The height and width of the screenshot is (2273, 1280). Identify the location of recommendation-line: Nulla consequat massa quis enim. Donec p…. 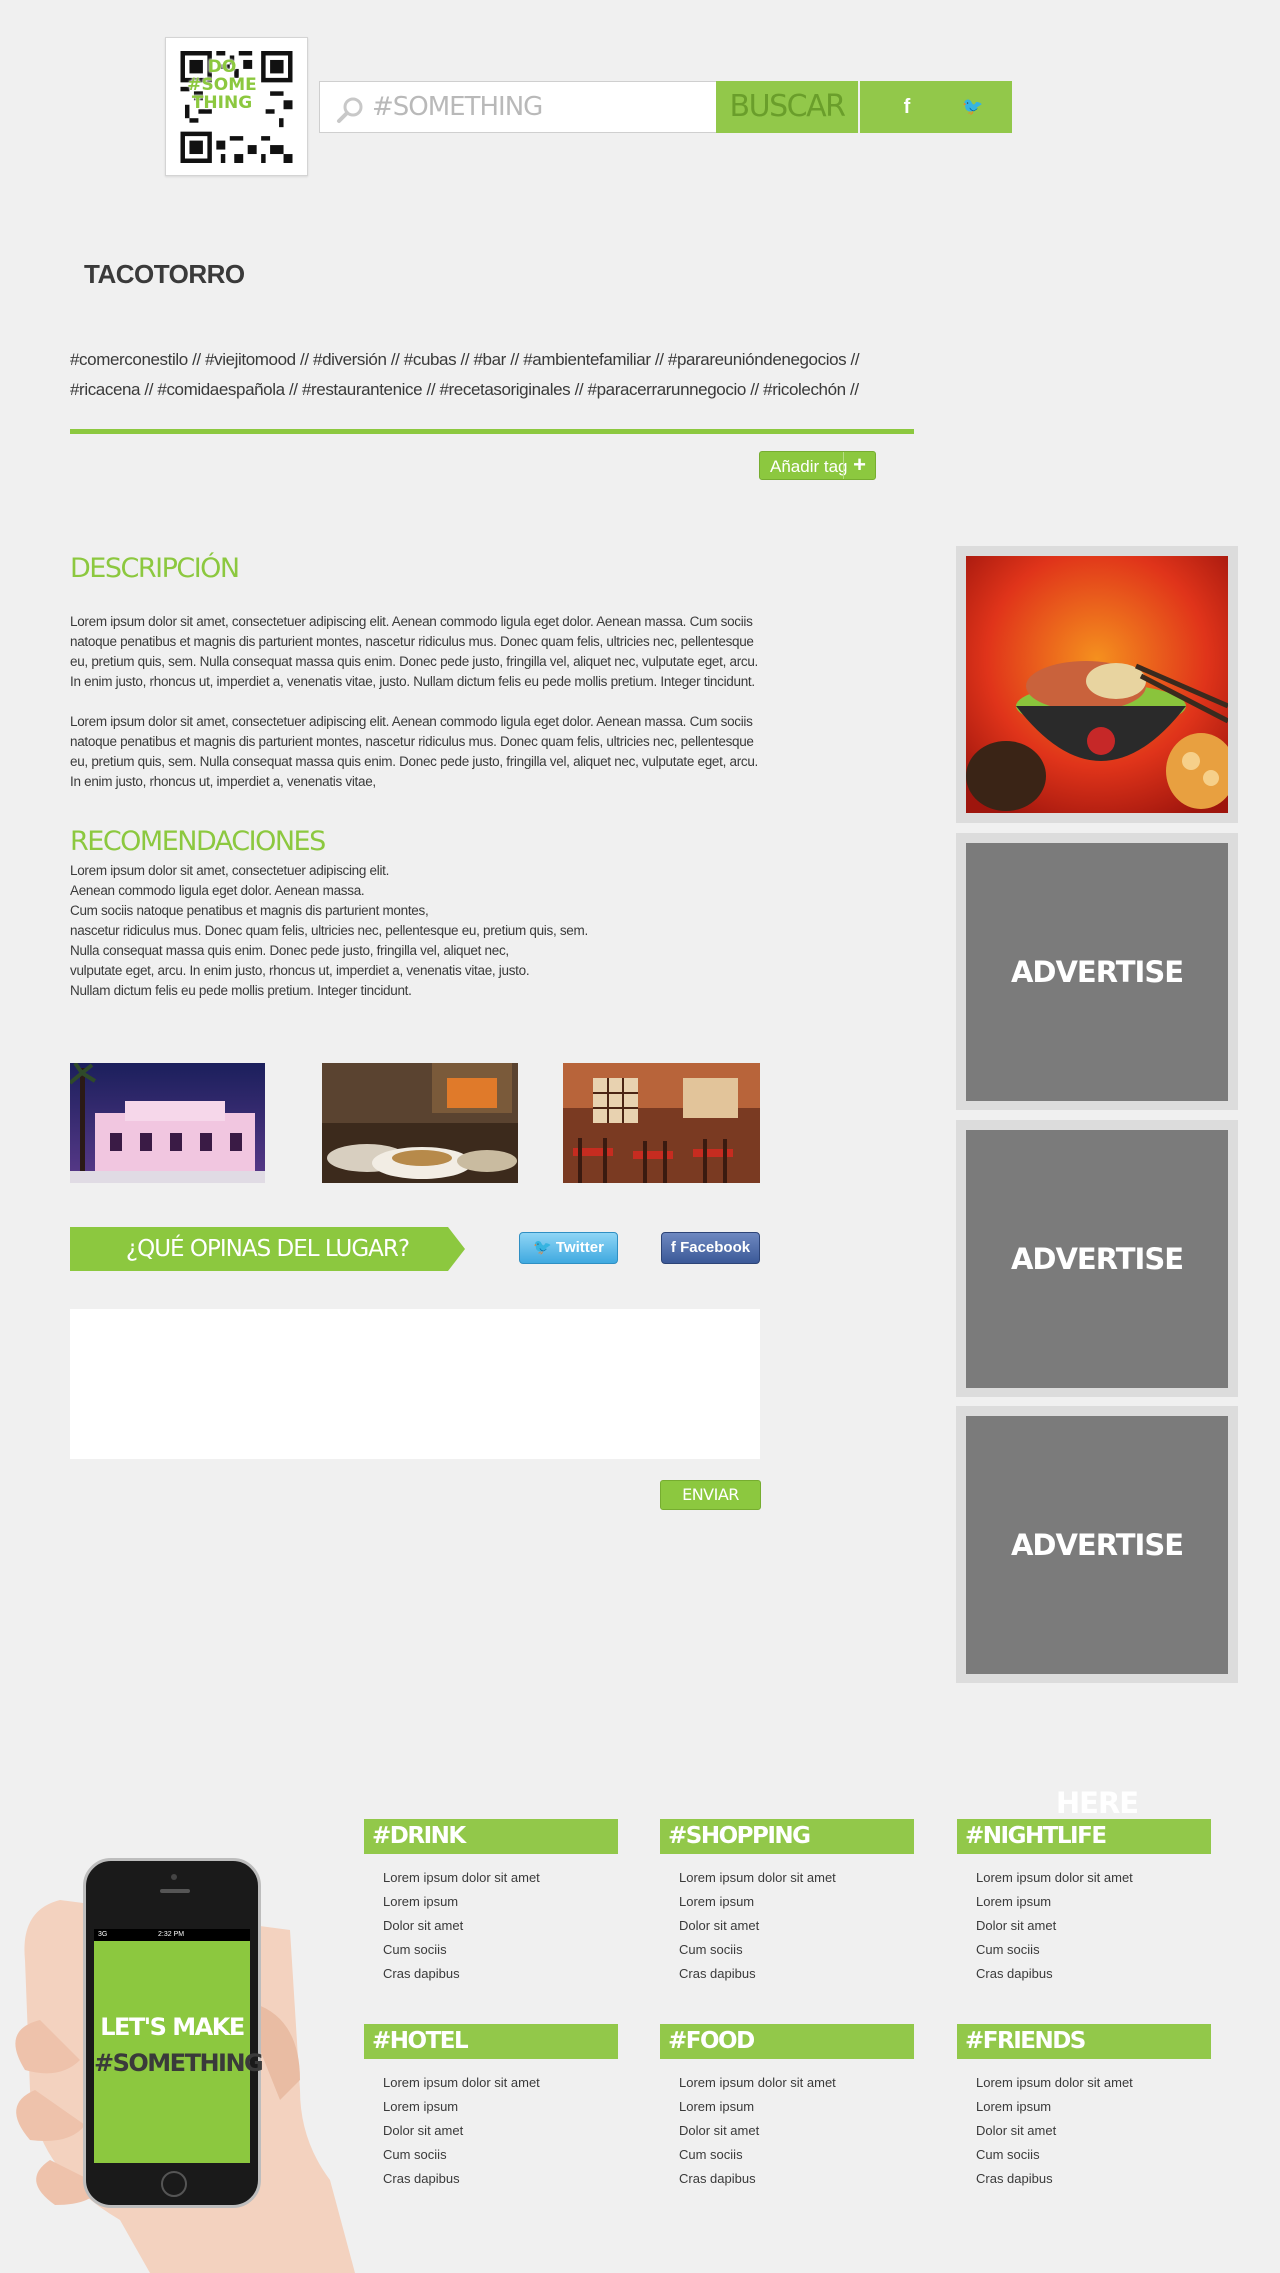
(289, 950).